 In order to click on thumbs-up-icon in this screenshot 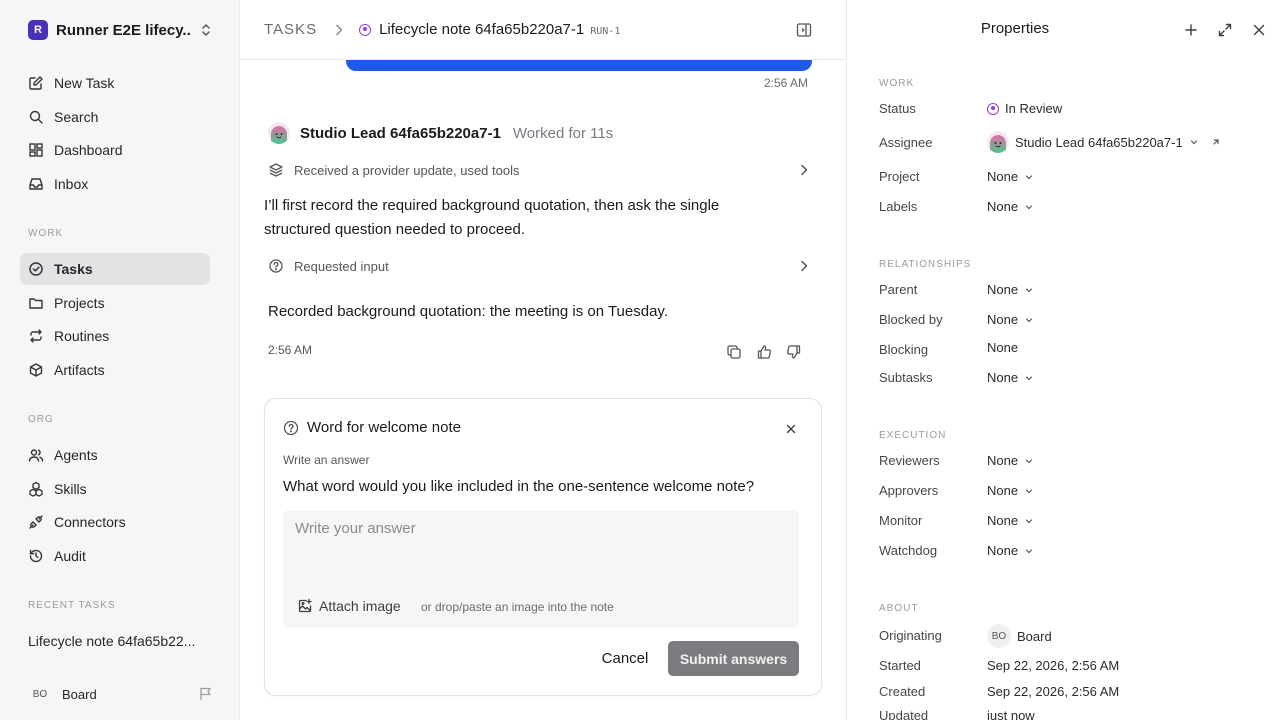, I will do `click(764, 352)`.